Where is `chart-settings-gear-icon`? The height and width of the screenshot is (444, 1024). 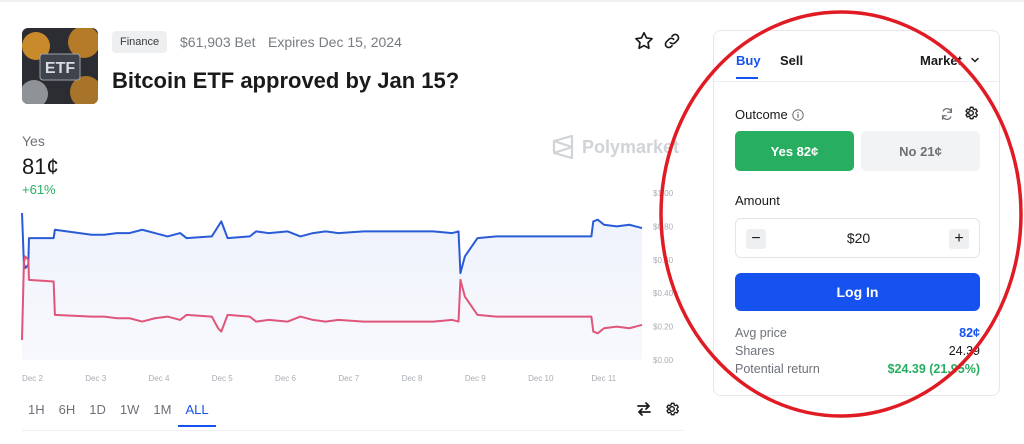 chart-settings-gear-icon is located at coordinates (672, 409).